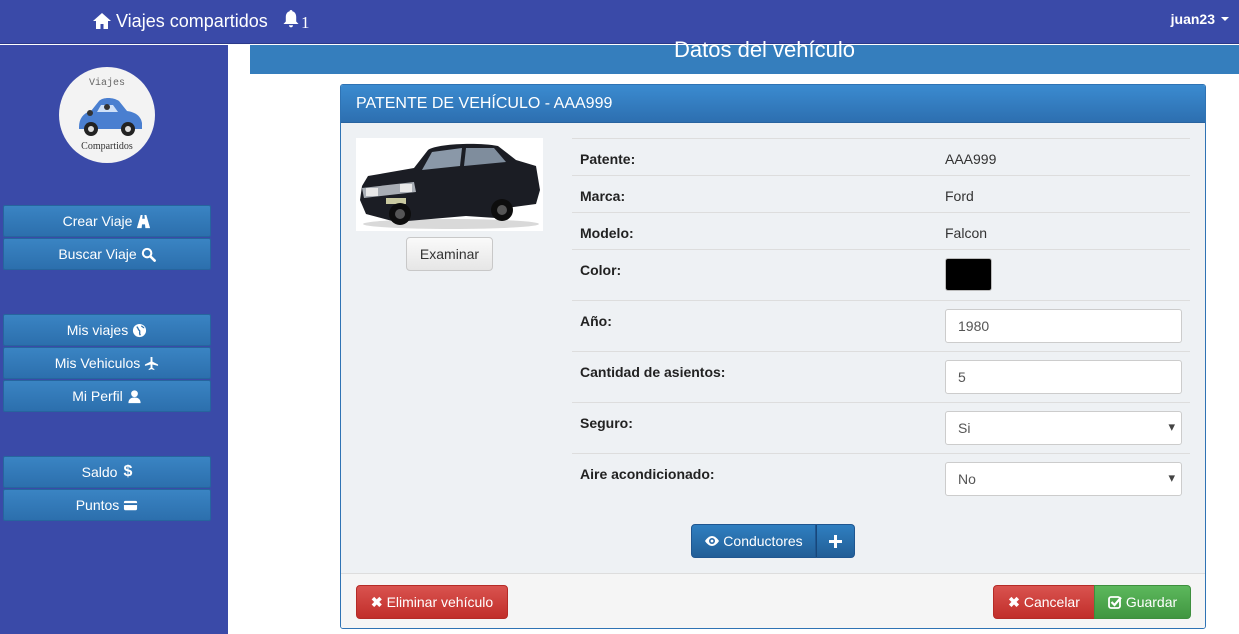 Image resolution: width=1239 pixels, height=634 pixels. I want to click on row-color: Color:, so click(881, 274).